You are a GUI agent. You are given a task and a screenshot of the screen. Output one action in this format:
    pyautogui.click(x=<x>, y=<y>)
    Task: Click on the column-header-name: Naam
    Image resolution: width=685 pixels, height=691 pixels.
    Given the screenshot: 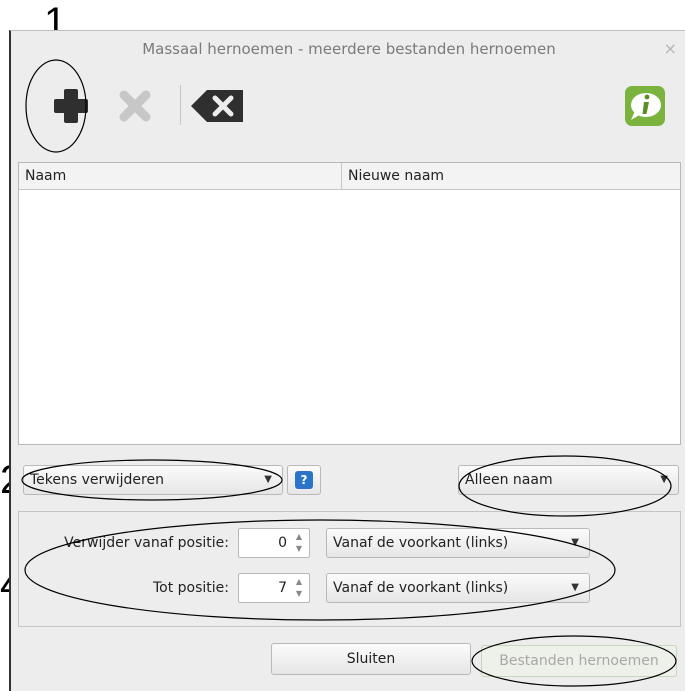 What is the action you would take?
    pyautogui.click(x=180, y=176)
    